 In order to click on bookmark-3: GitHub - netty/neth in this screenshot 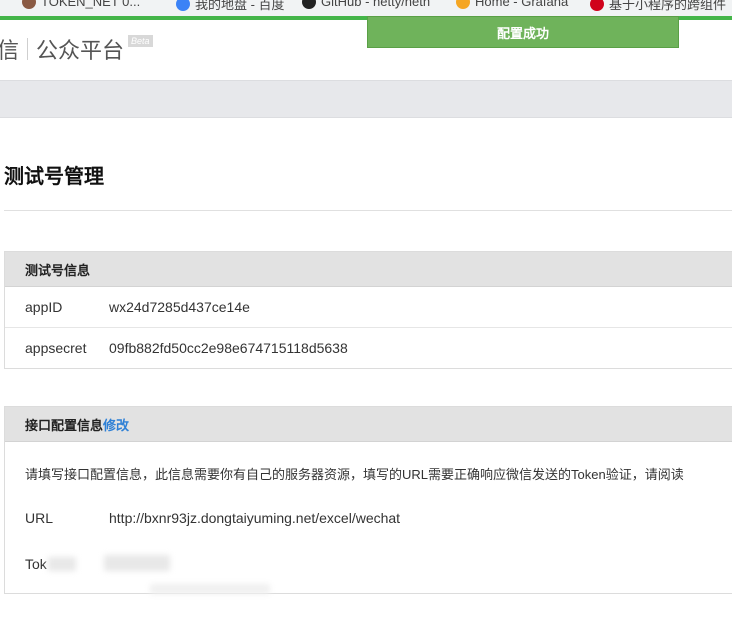, I will do `click(366, 4)`.